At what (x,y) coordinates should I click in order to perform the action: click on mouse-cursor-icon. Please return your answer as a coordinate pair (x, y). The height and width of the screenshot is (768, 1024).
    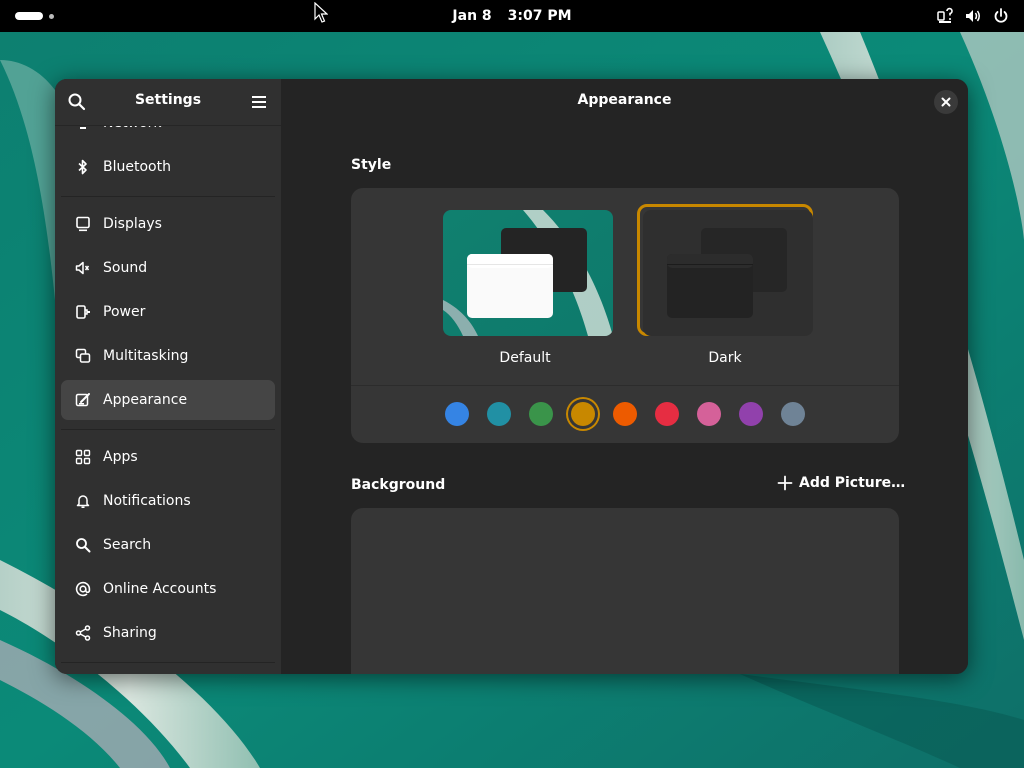
    Looking at the image, I should click on (321, 12).